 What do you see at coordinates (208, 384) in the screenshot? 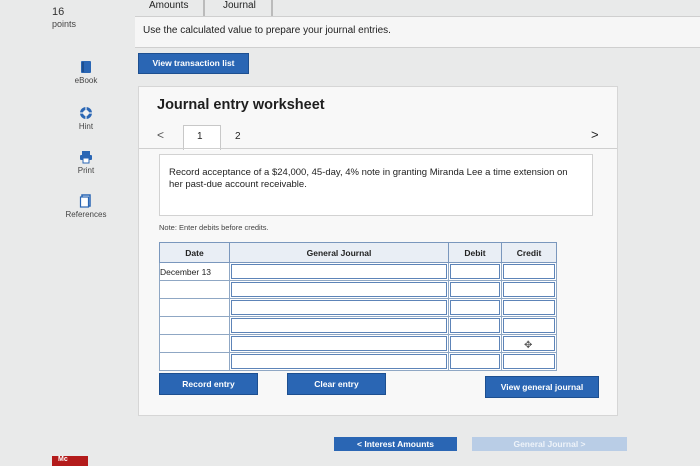
I see `record-entry-button: Record entry` at bounding box center [208, 384].